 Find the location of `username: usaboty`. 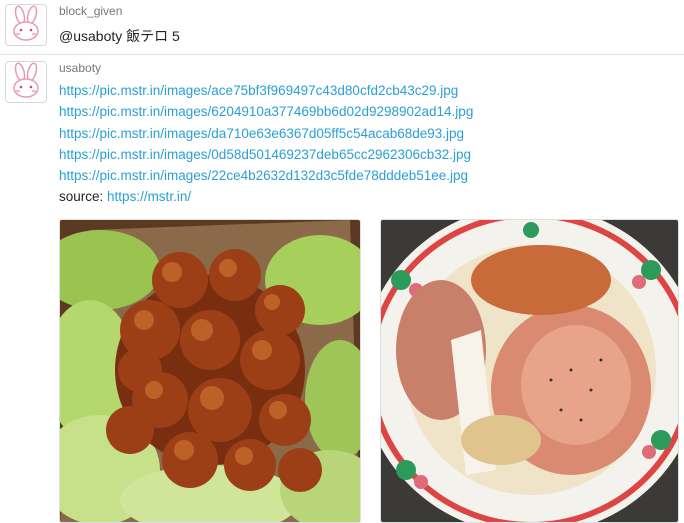

username: usaboty is located at coordinates (80, 68).